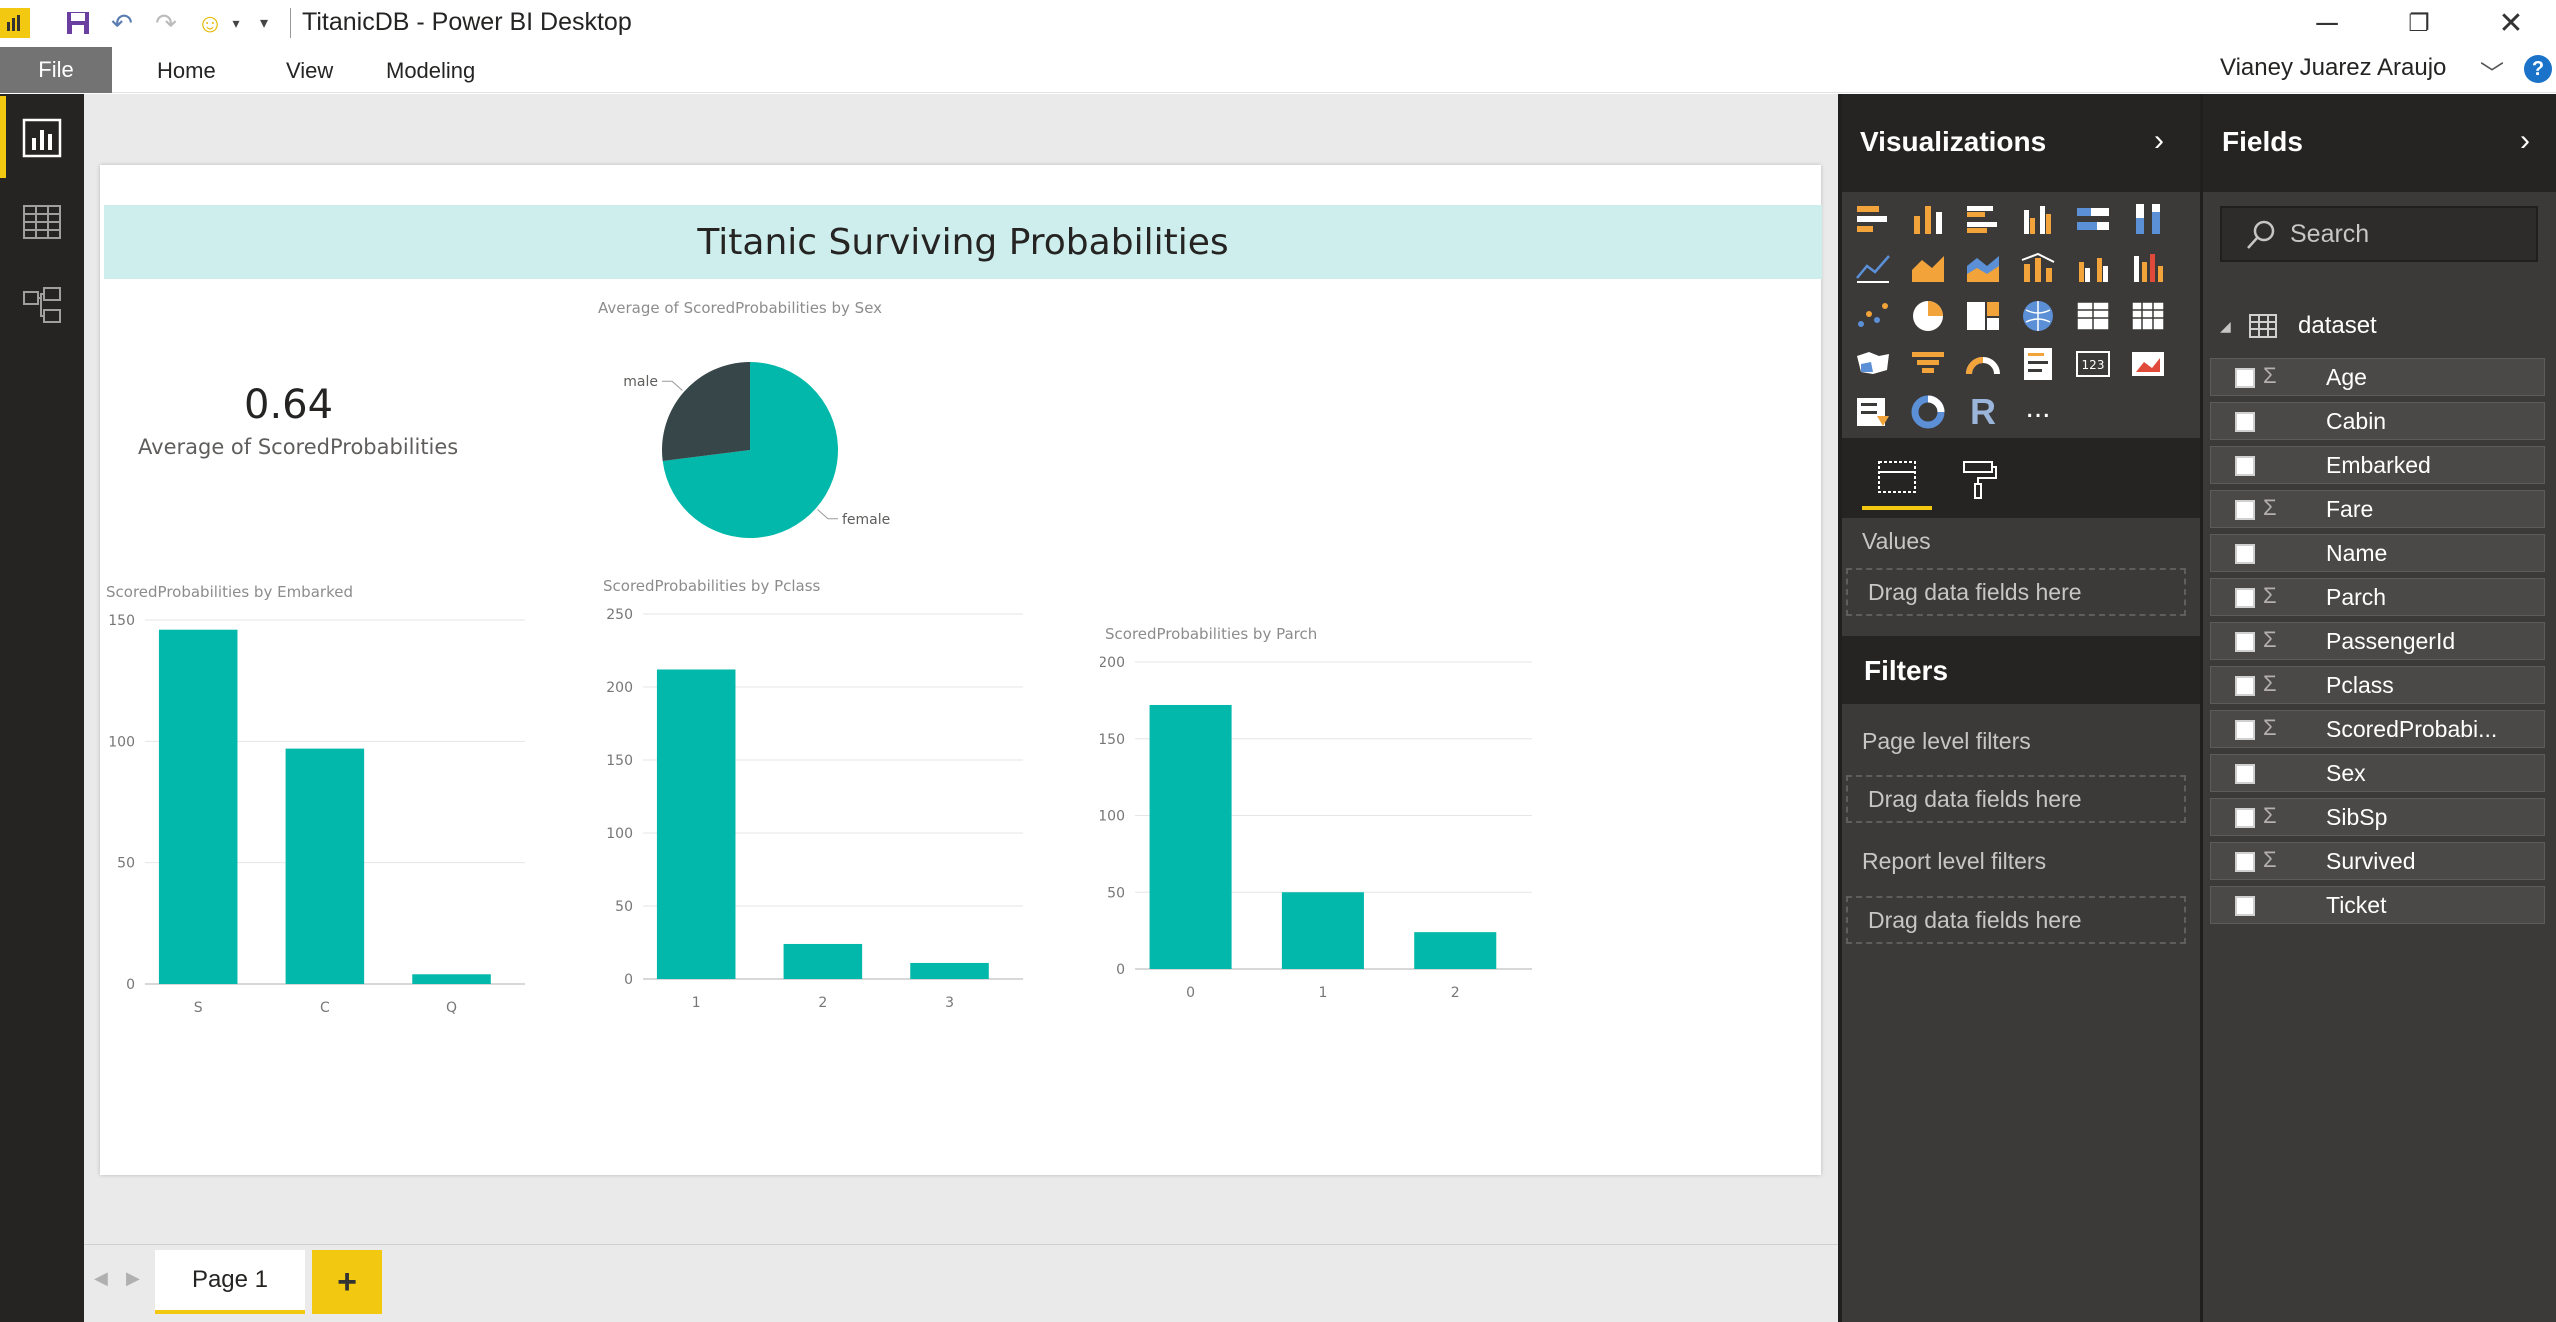 The image size is (2556, 1322). Describe the element at coordinates (2337, 326) in the screenshot. I see `dataset-table-name: dataset` at that location.